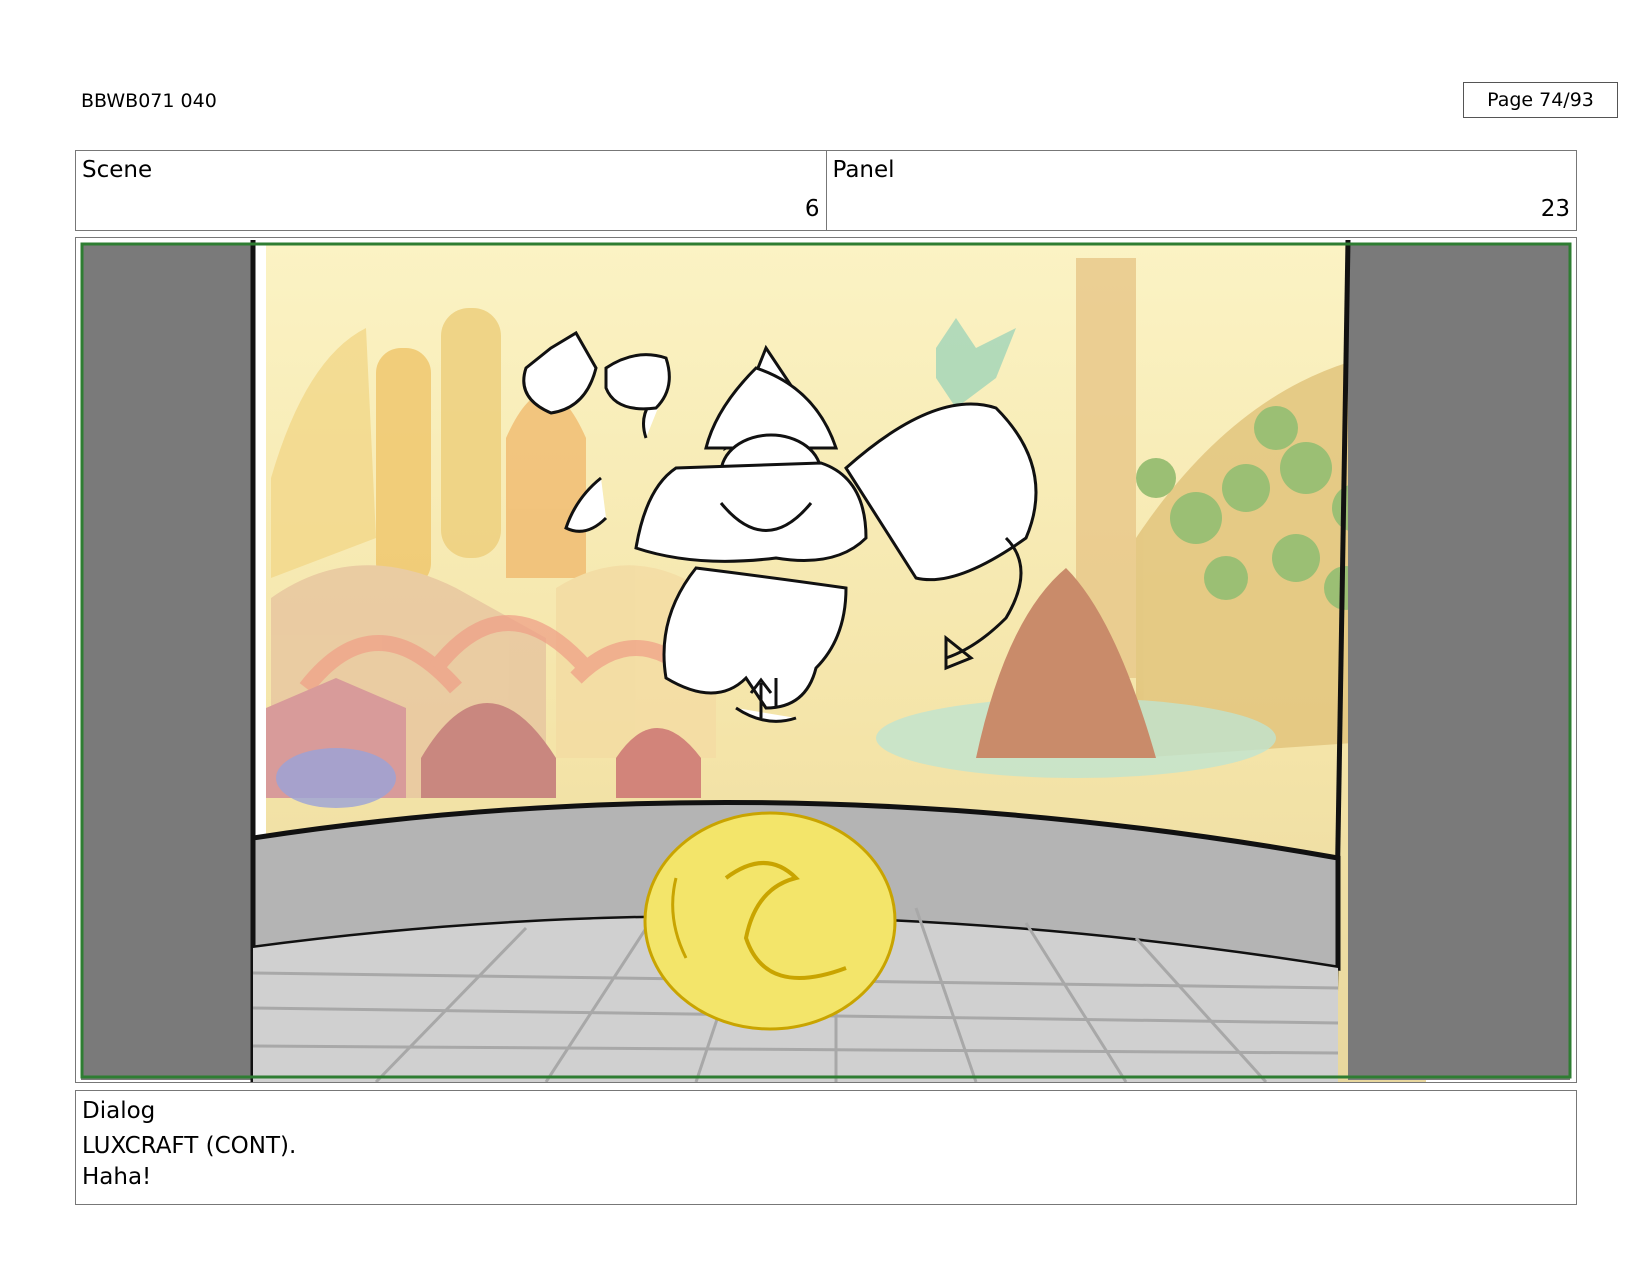 Image resolution: width=1650 pixels, height=1275 pixels. Describe the element at coordinates (1459, 661) in the screenshot. I see `right-side-bar` at that location.